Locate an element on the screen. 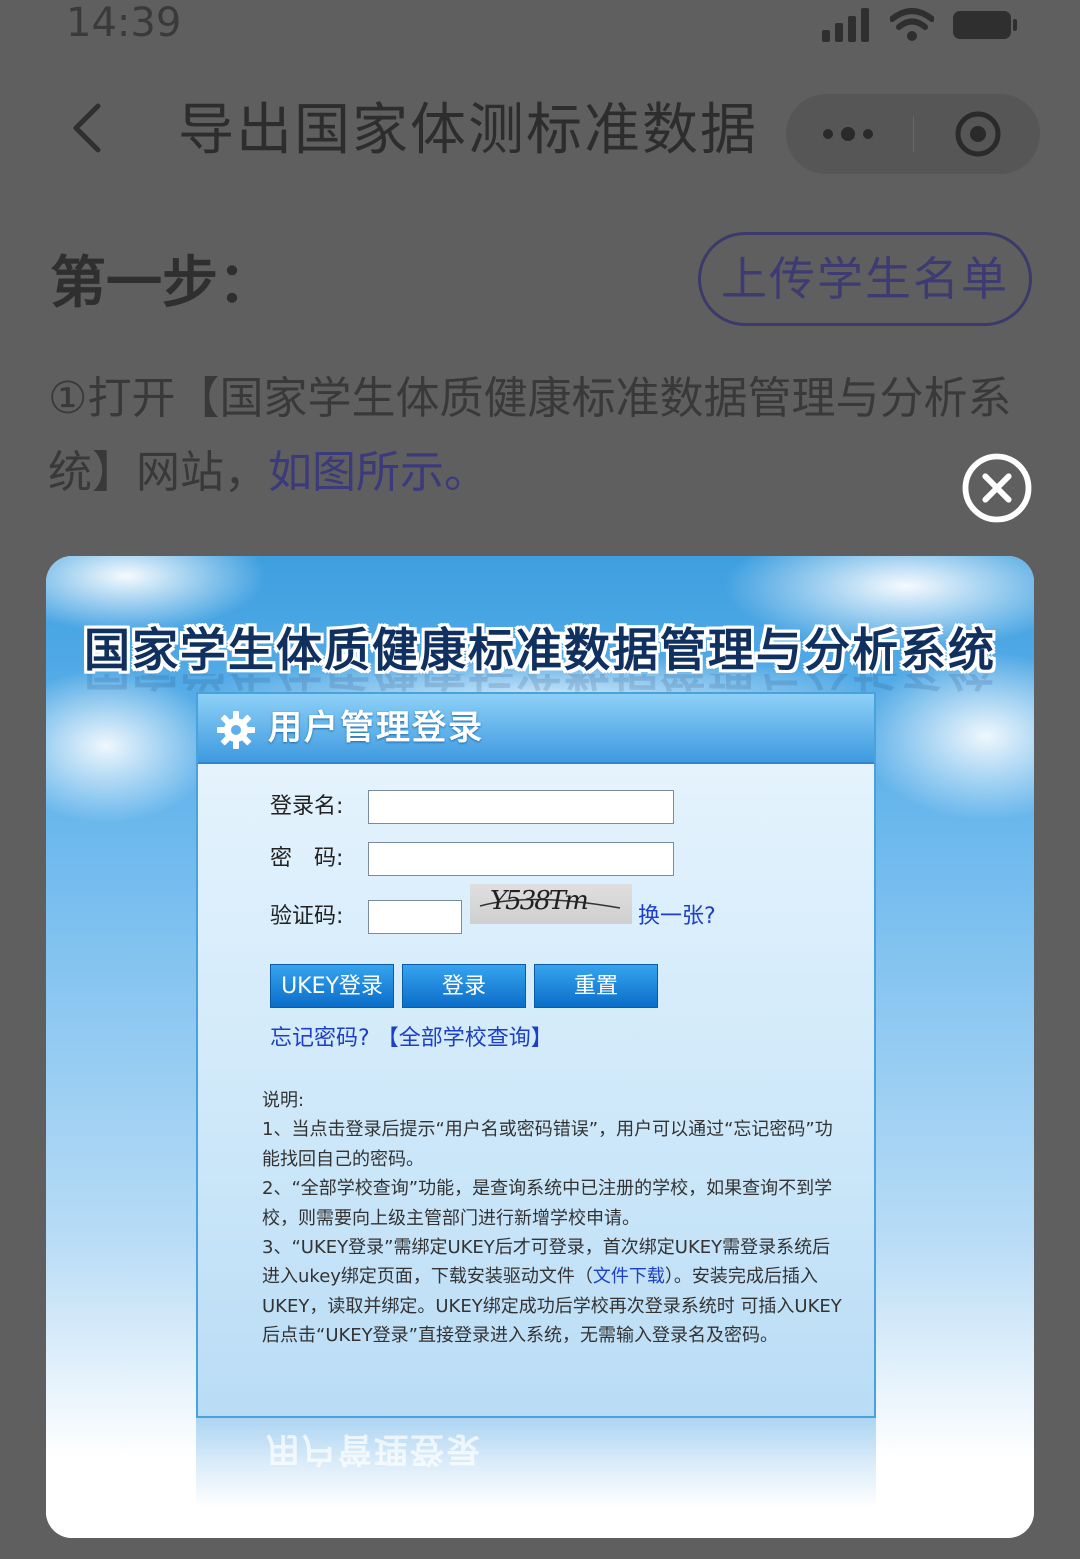 This screenshot has width=1080, height=1559. password-label: 密 码: is located at coordinates (307, 858).